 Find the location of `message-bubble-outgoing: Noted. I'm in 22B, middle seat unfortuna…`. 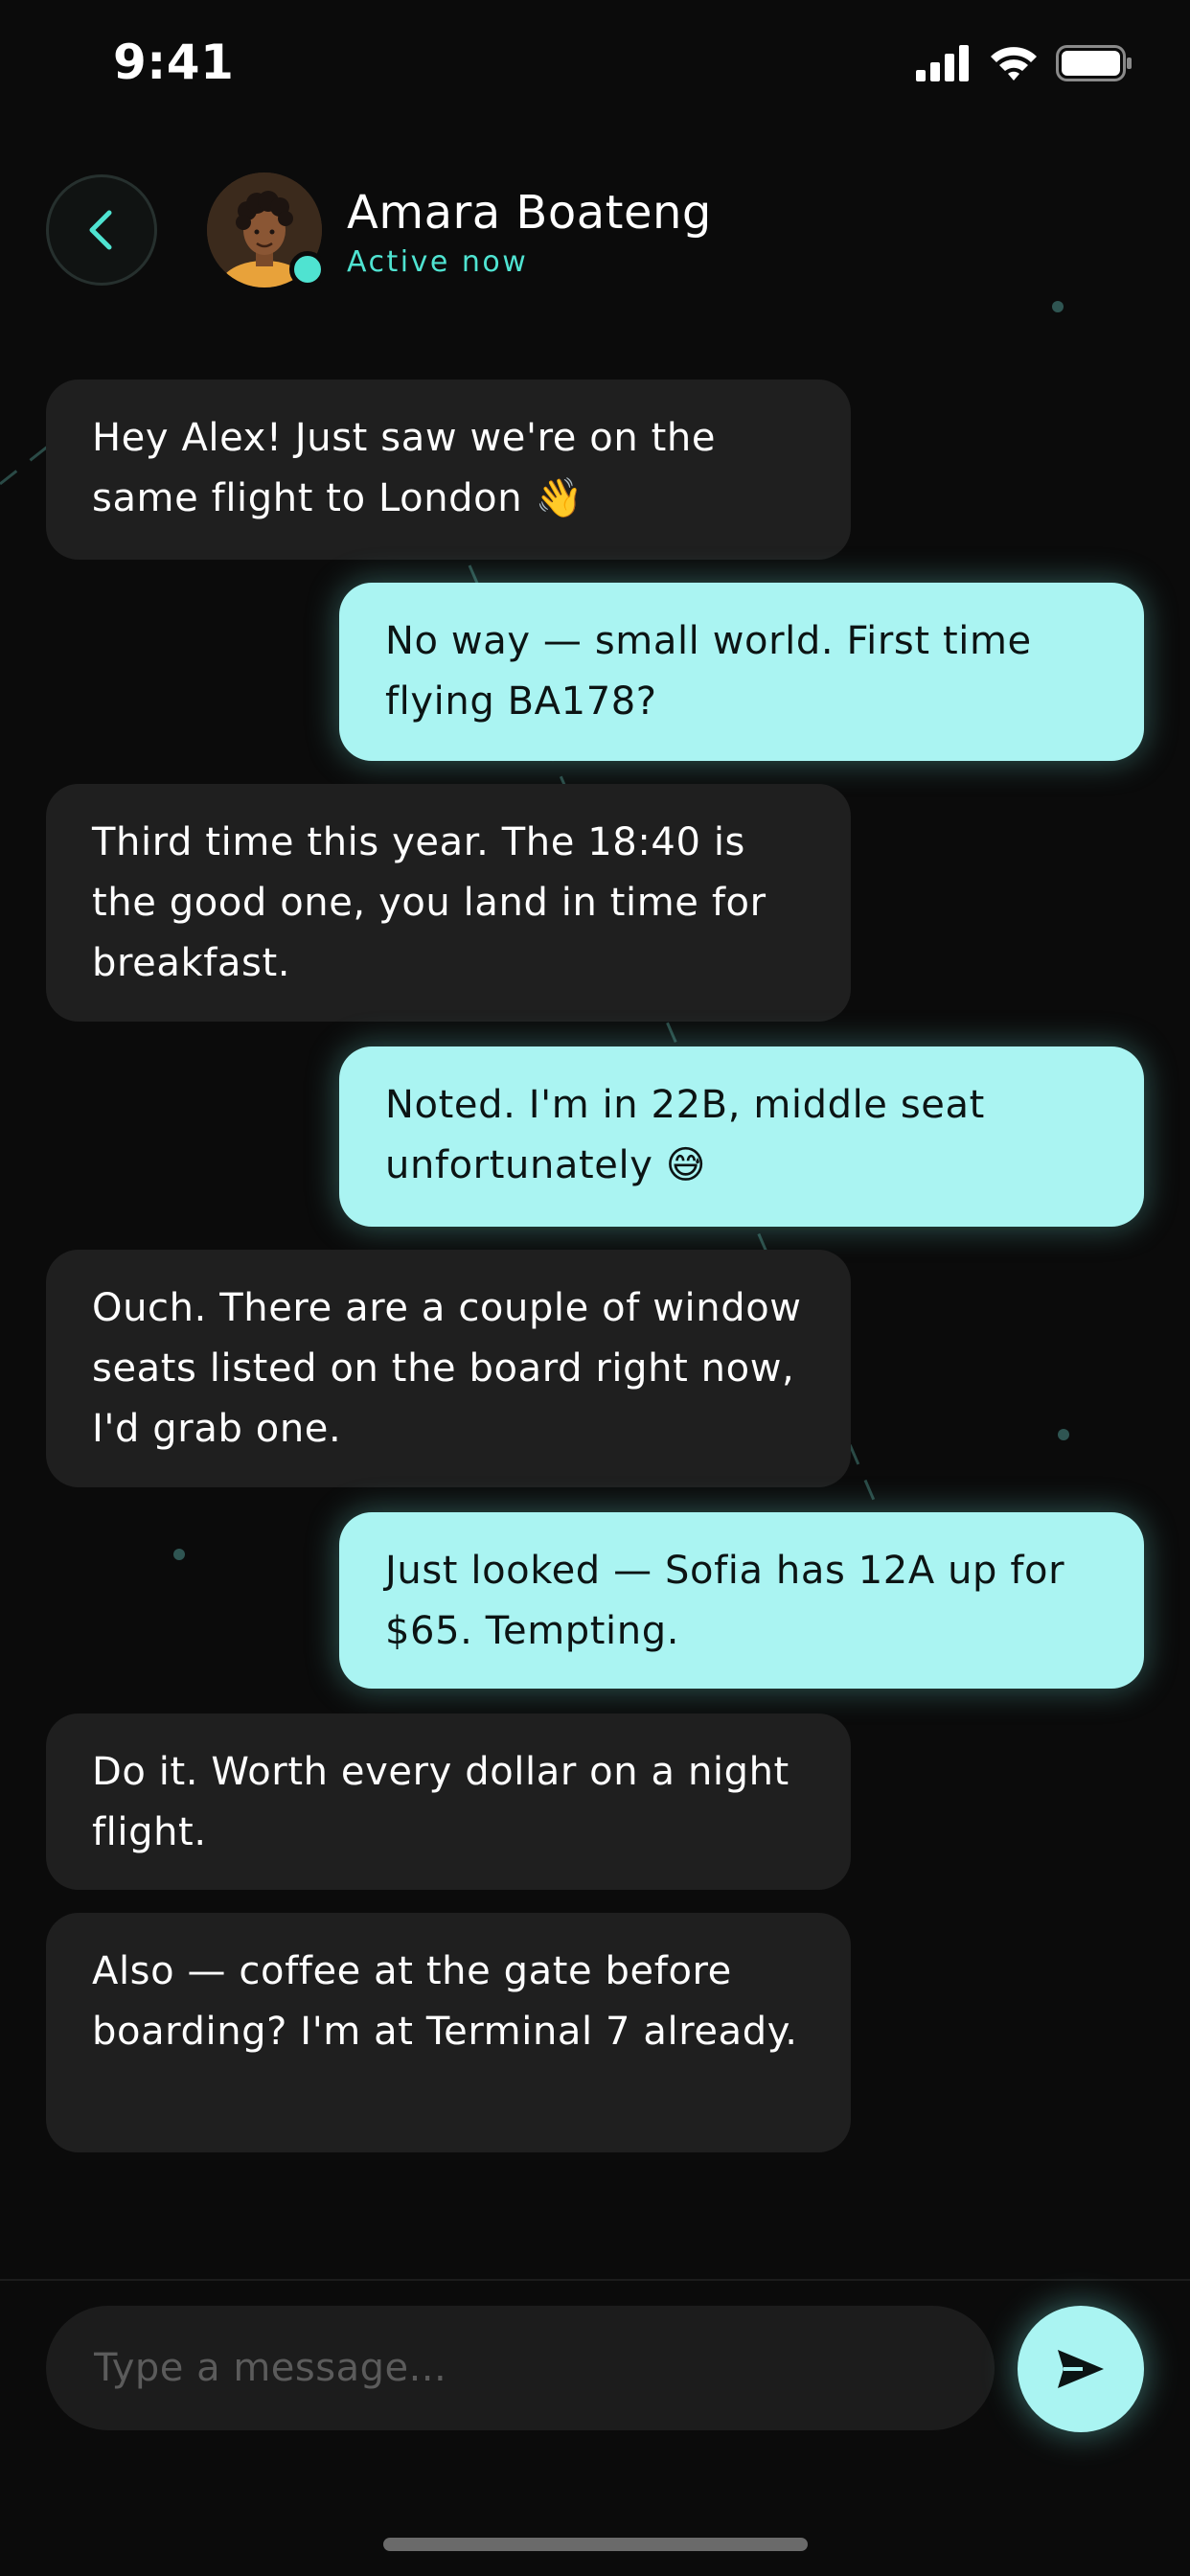

message-bubble-outgoing: Noted. I'm in 22B, middle seat unfortuna… is located at coordinates (742, 1136).